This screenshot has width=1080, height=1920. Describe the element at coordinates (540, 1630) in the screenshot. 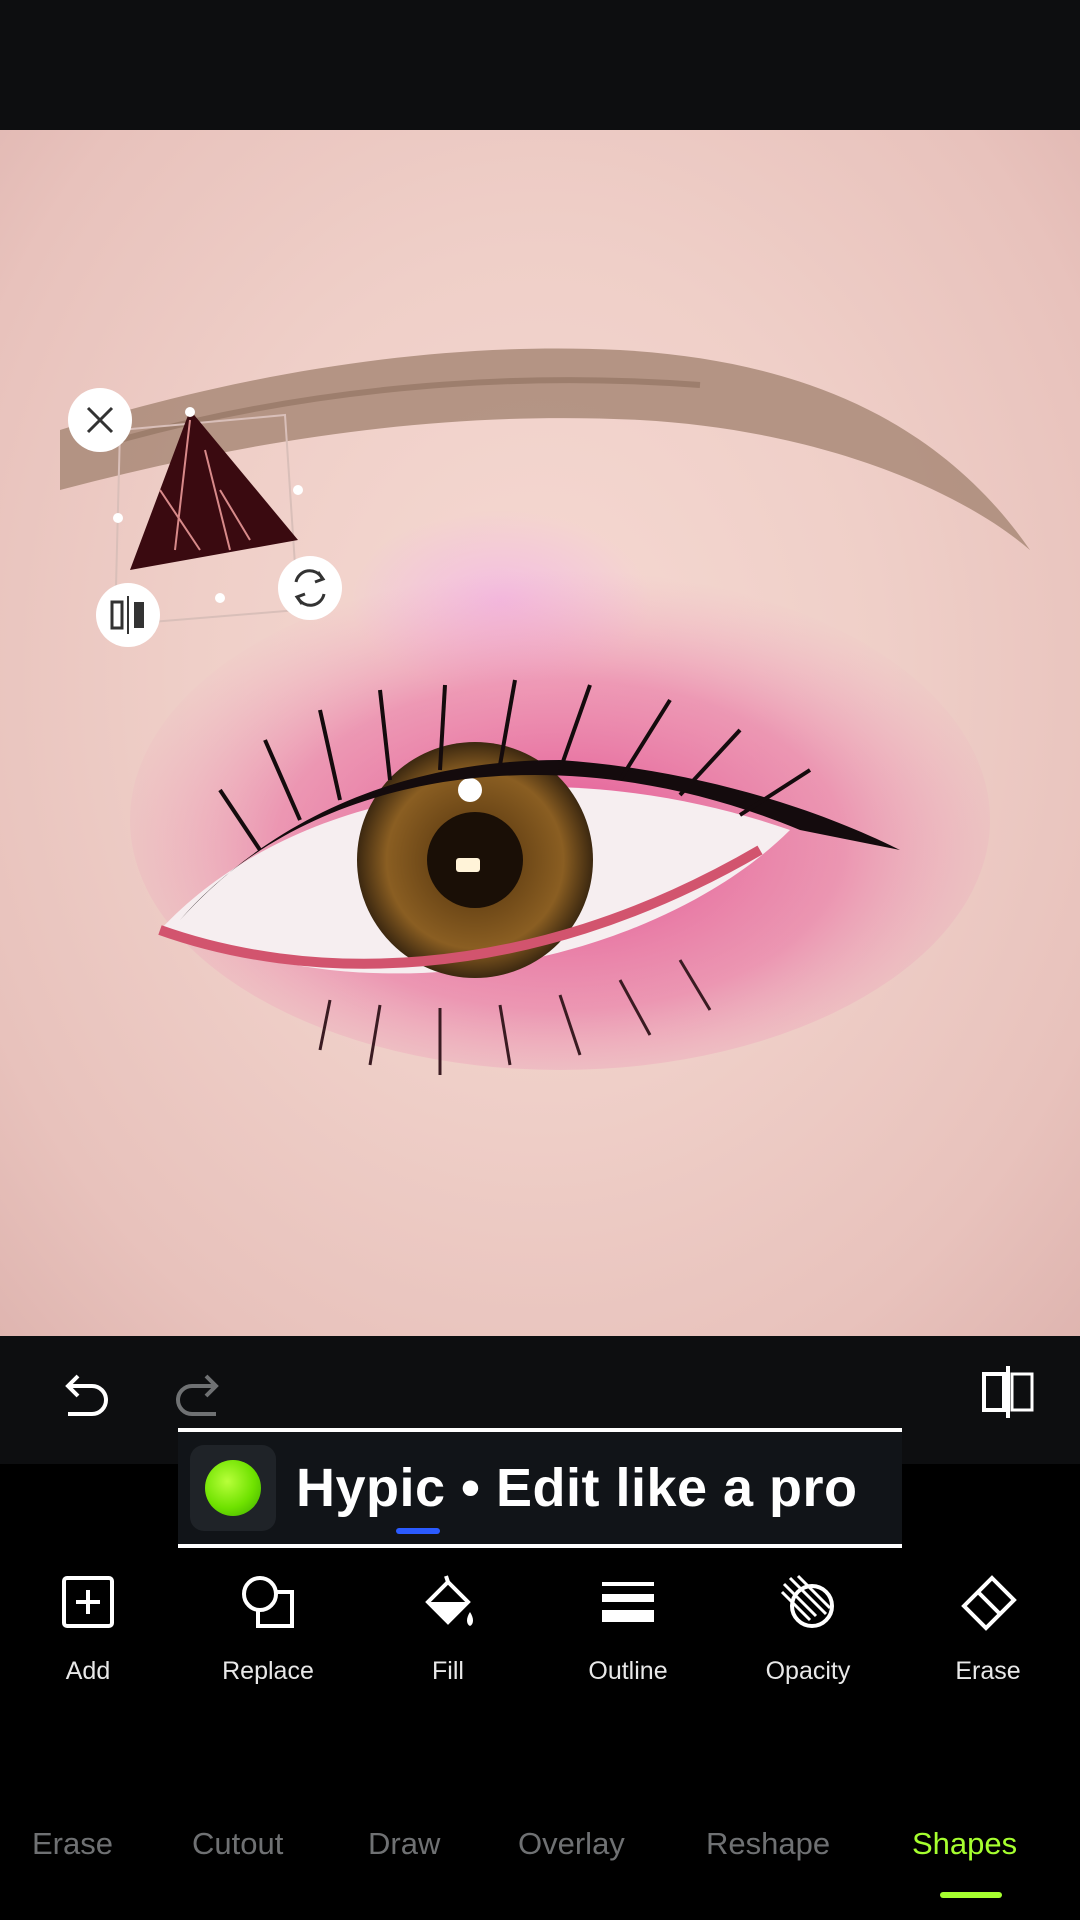

I see `shape-toolbar: Add Replace Fill Outline Opacity Erase` at that location.